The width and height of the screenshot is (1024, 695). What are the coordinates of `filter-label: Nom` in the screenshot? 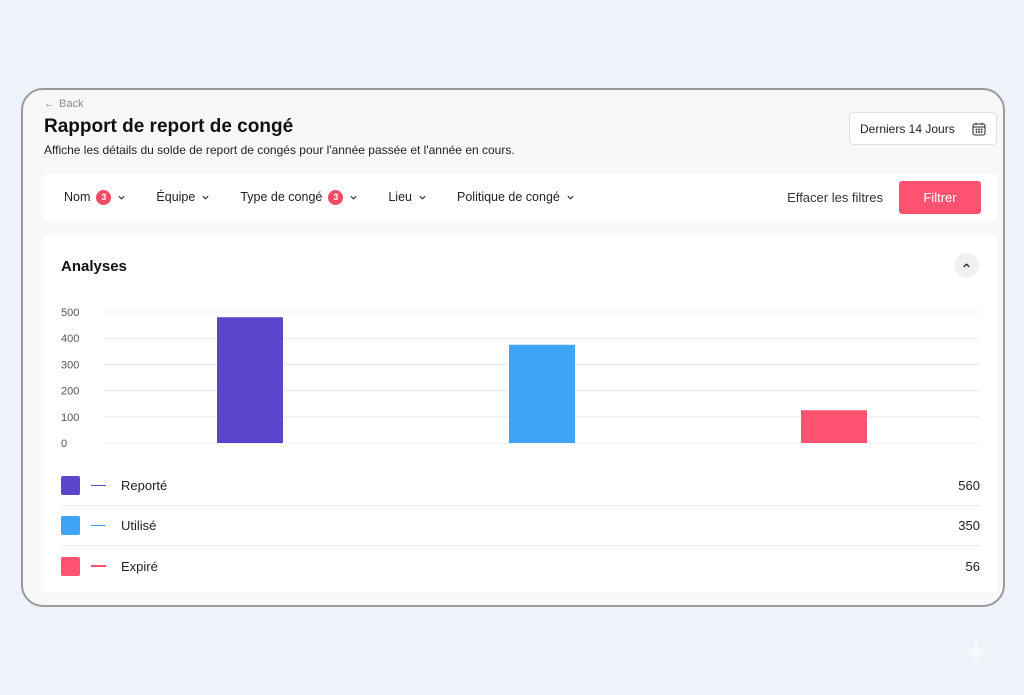 It's located at (77, 197).